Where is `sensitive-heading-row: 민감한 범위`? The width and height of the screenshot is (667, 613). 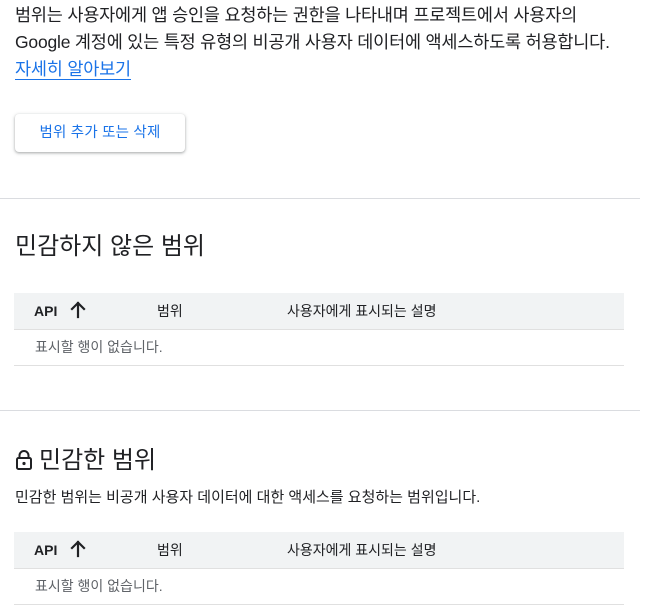 sensitive-heading-row: 민감한 범위 is located at coordinates (85, 462).